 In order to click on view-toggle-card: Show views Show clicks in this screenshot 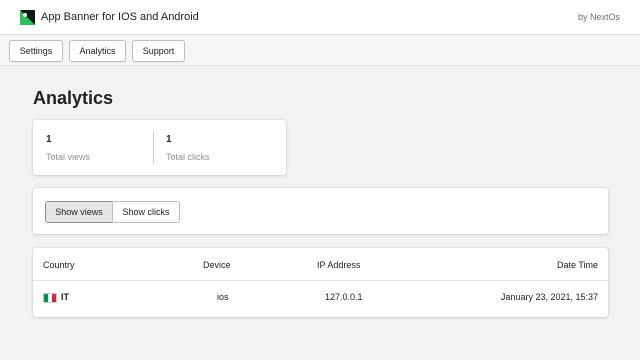, I will do `click(320, 211)`.